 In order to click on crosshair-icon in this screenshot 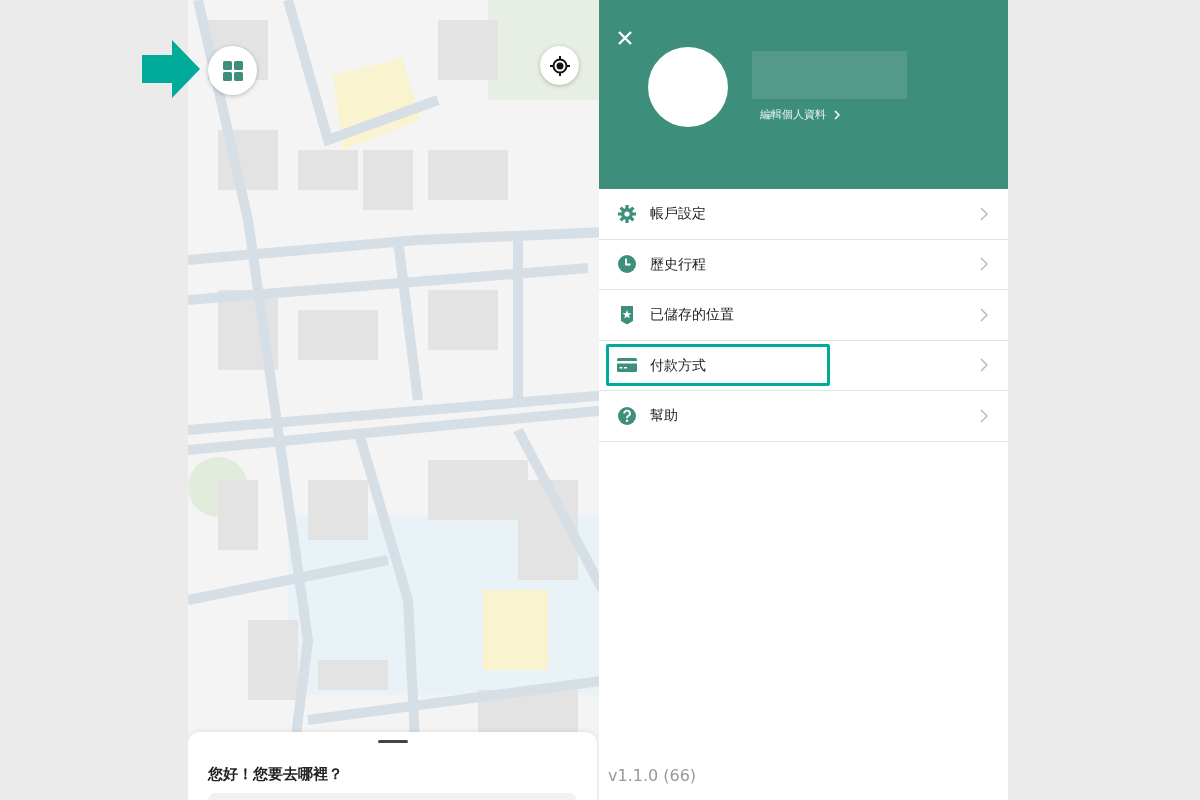, I will do `click(559, 65)`.